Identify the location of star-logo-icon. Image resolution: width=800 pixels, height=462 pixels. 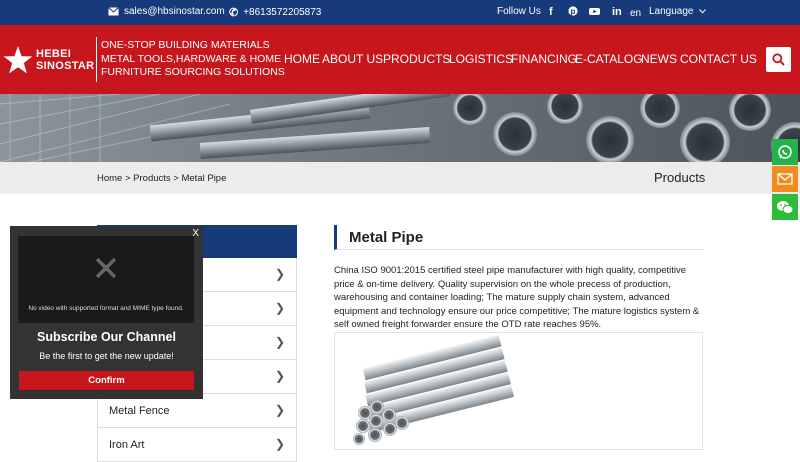
(18, 60).